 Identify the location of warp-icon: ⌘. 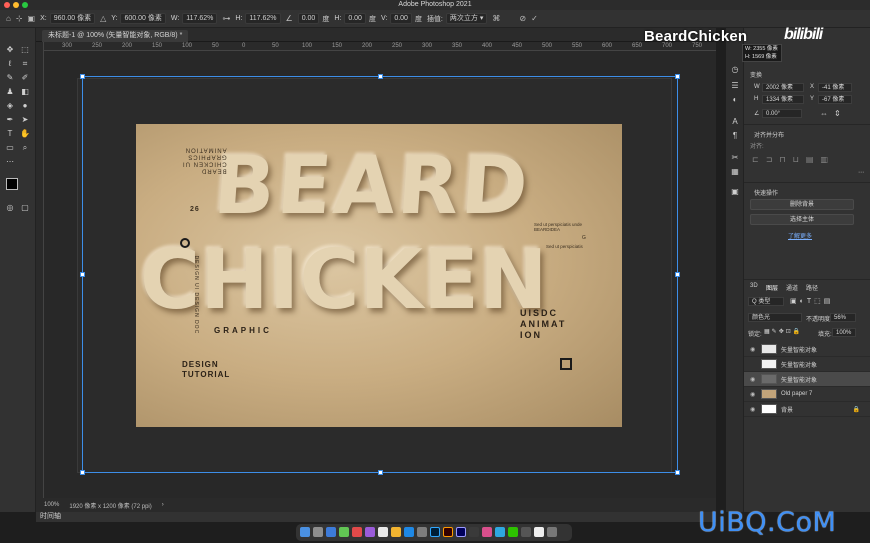
(496, 18).